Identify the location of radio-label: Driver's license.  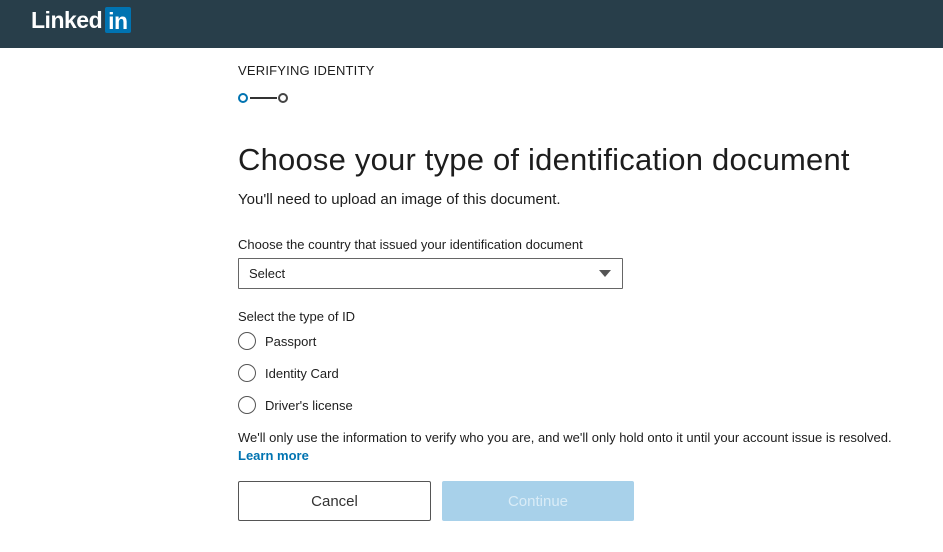
(309, 405).